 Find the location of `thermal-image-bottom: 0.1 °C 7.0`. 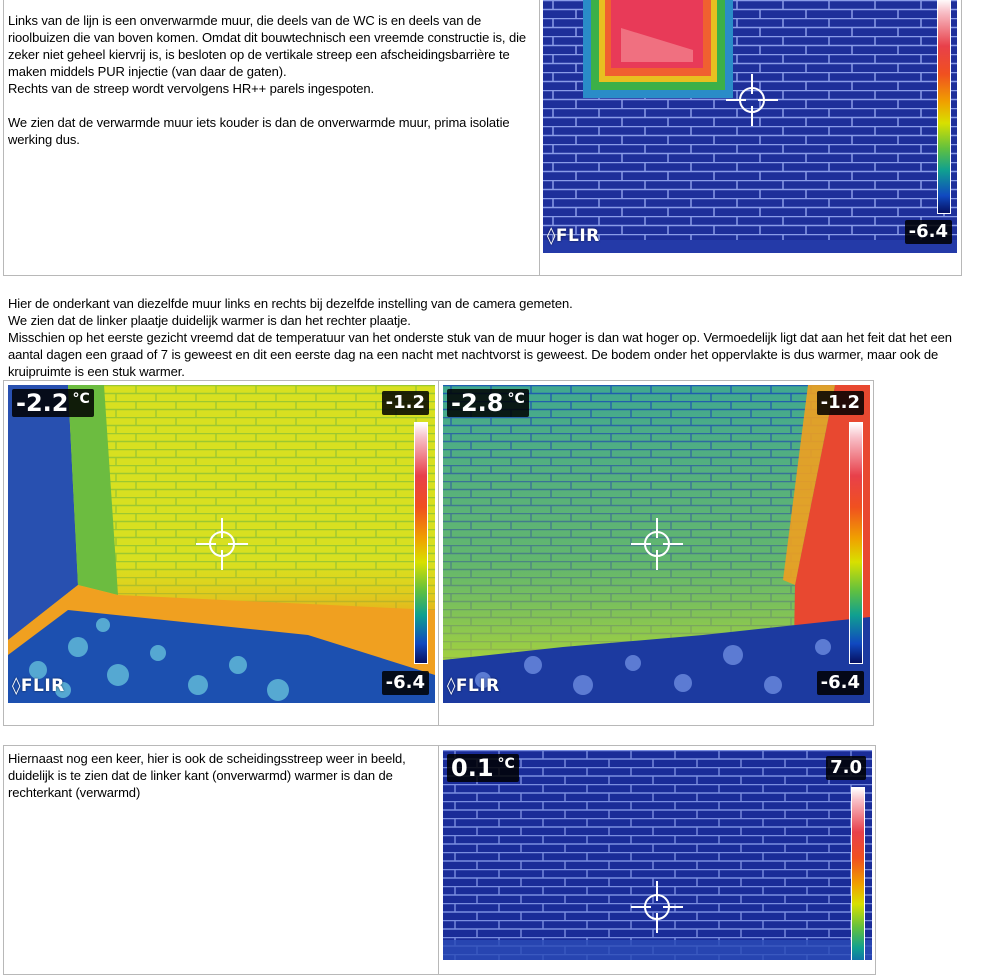

thermal-image-bottom: 0.1 °C 7.0 is located at coordinates (657, 855).